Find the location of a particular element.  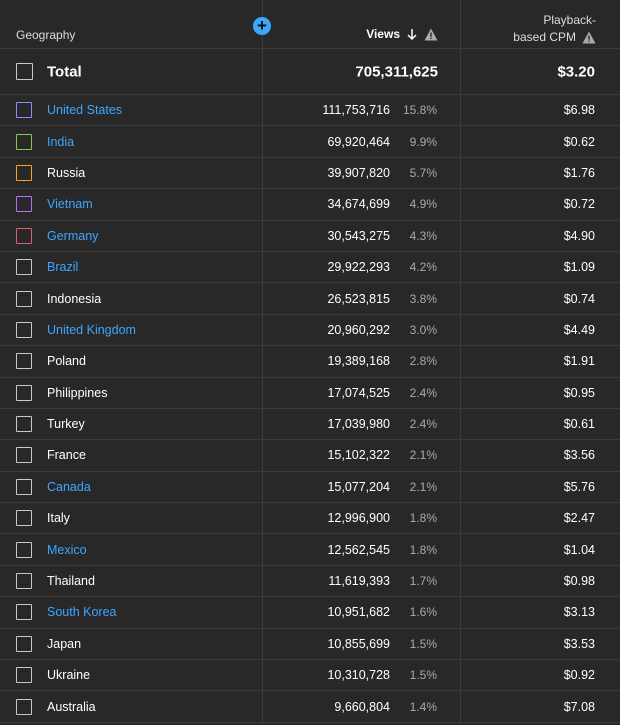

country-name: South Korea is located at coordinates (82, 612).